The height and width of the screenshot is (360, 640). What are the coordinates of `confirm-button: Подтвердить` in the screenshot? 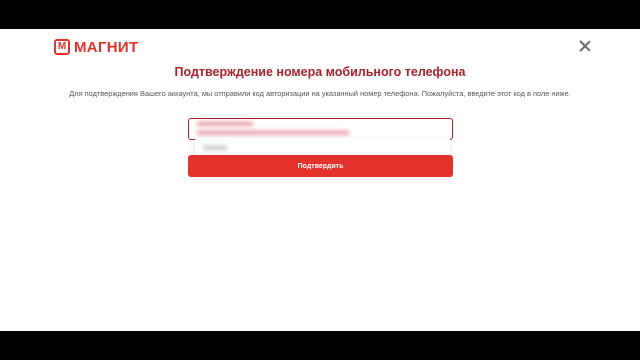 It's located at (320, 166).